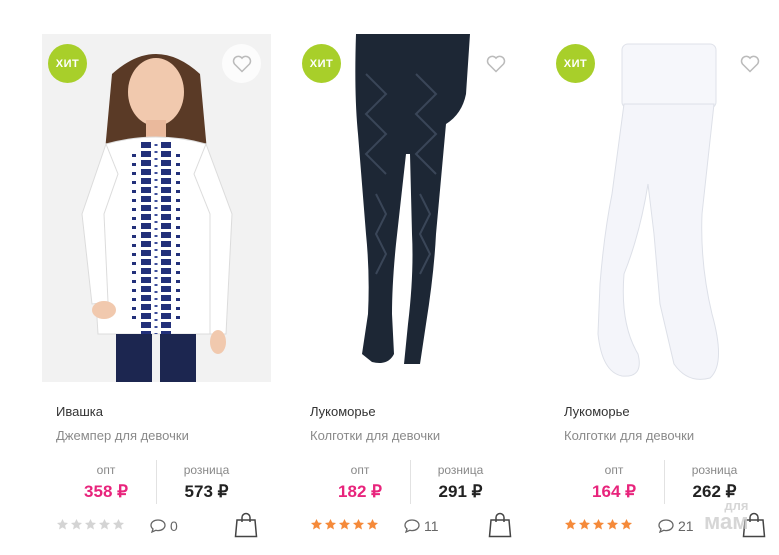  I want to click on wholesale-price: опт 358 ₽, so click(106, 482).